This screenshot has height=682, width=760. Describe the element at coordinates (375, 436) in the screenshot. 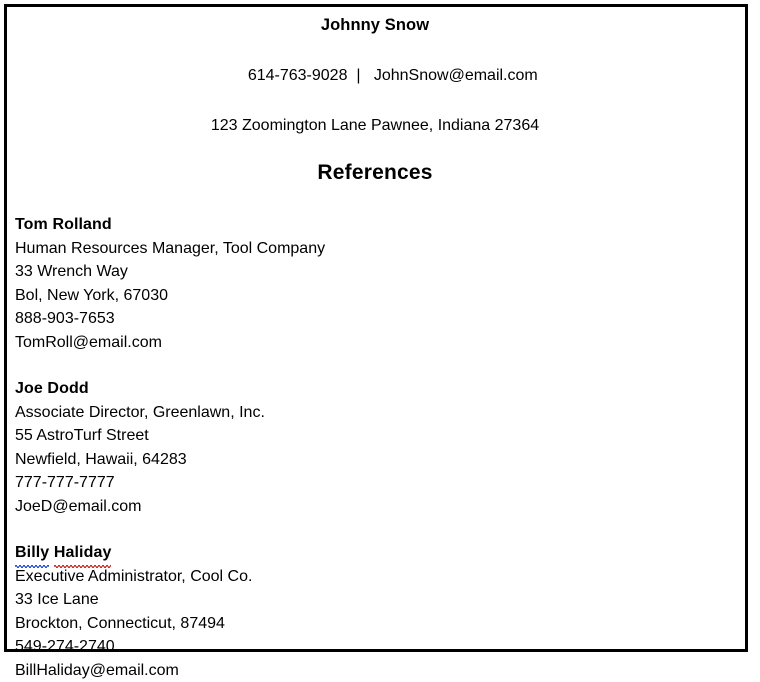

I see `reference-street: 55 AstroTurf Street` at that location.